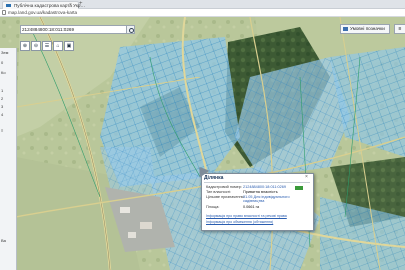 The width and height of the screenshot is (405, 270). Describe the element at coordinates (69, 46) in the screenshot. I see `print-button: ▣` at that location.